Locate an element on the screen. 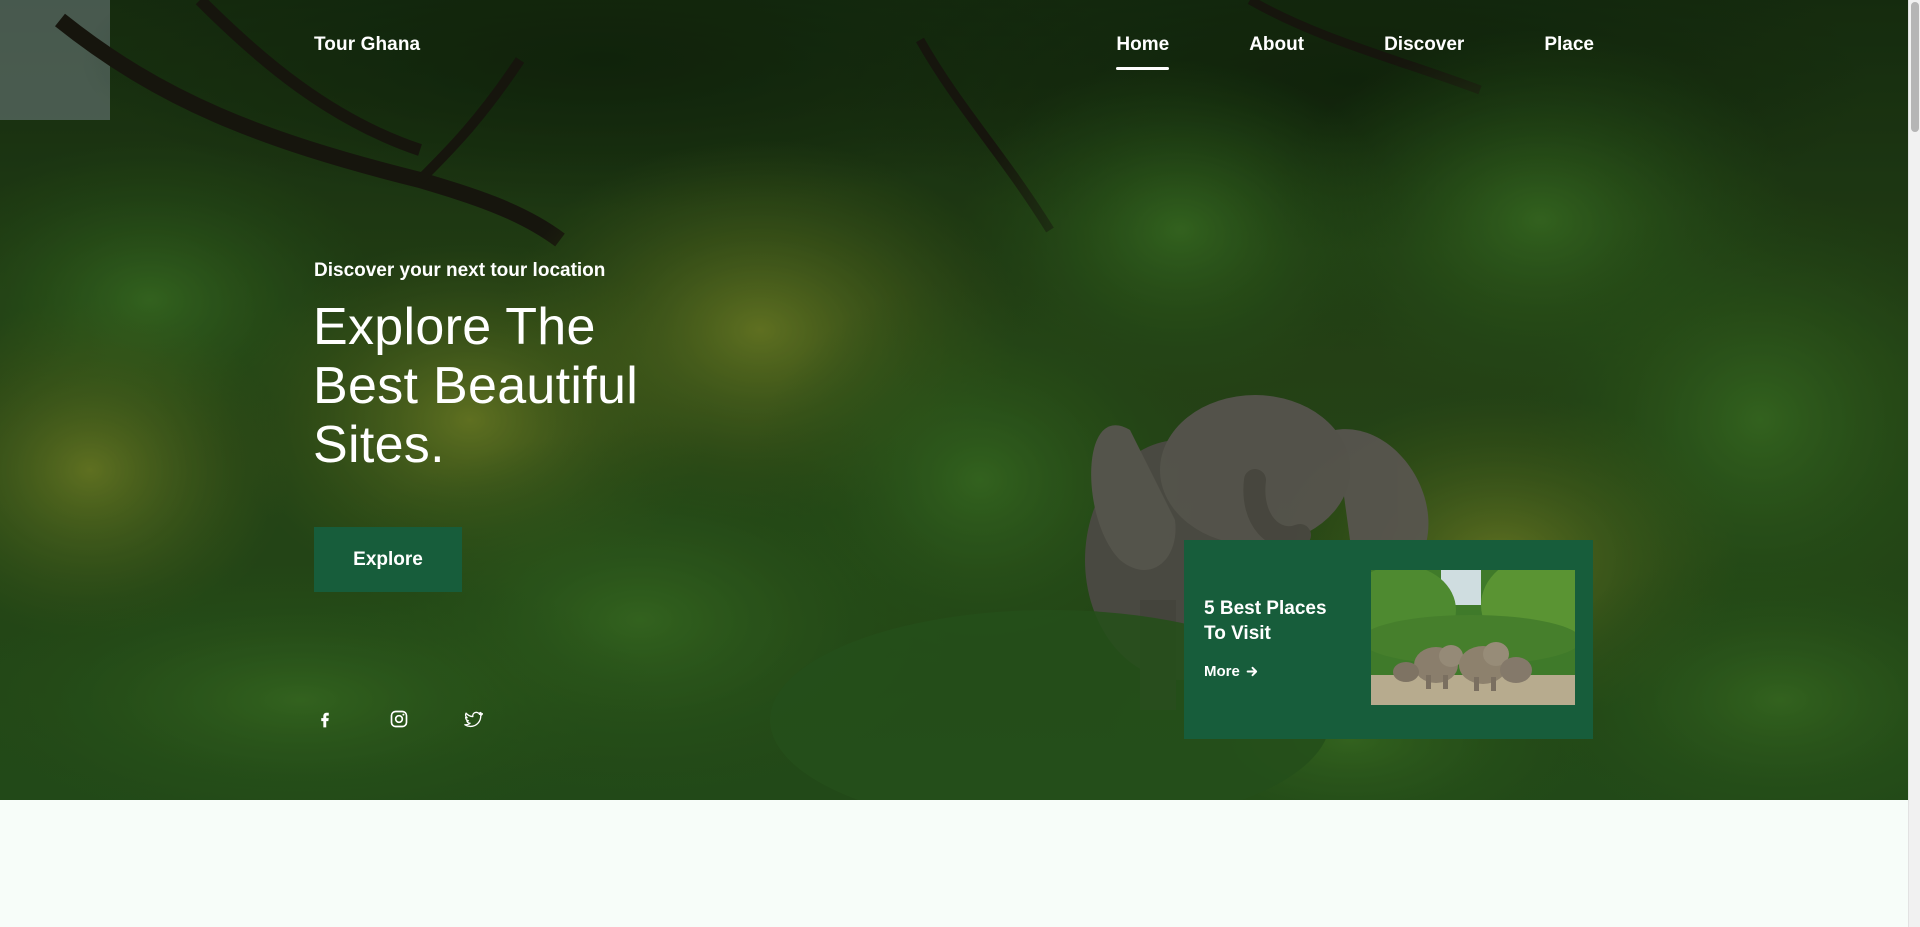  nav-item-discover: Discover is located at coordinates (1424, 52).